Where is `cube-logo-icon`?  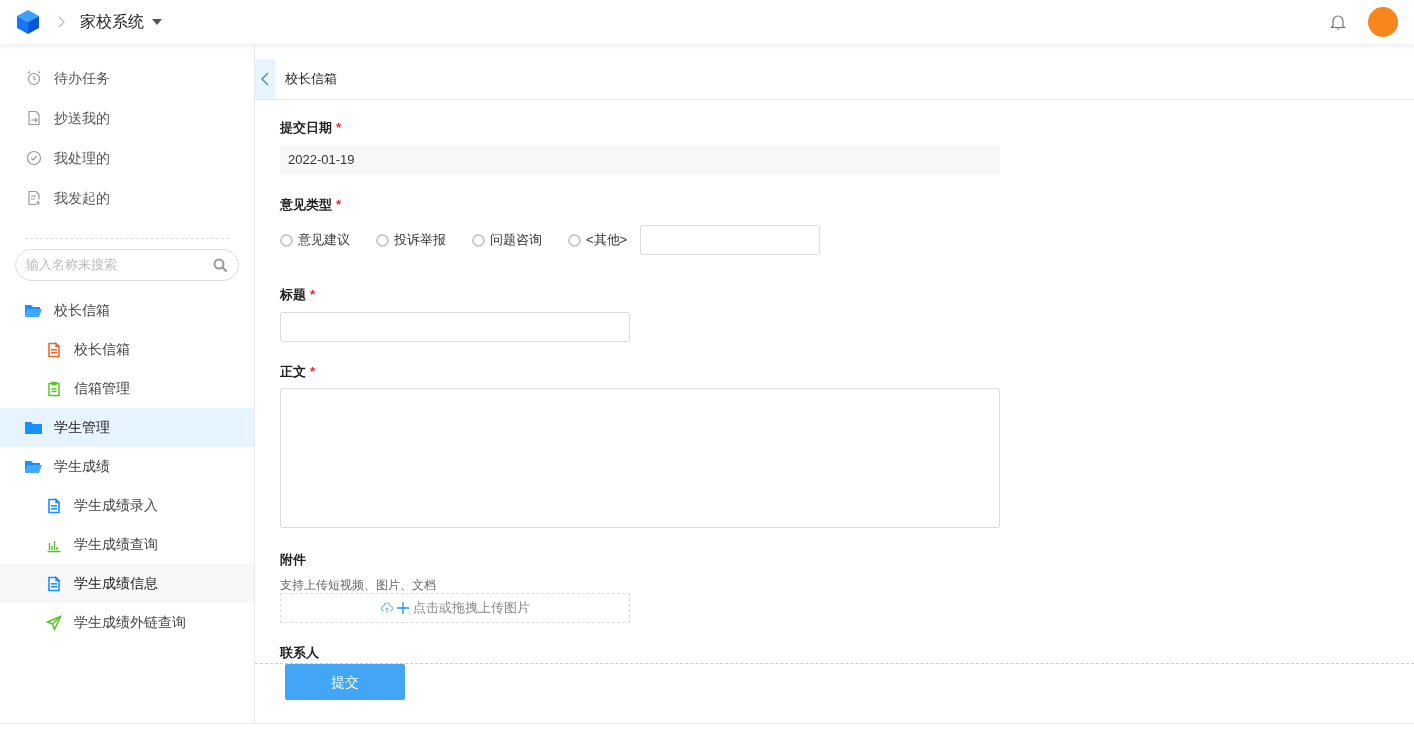
cube-logo-icon is located at coordinates (28, 22).